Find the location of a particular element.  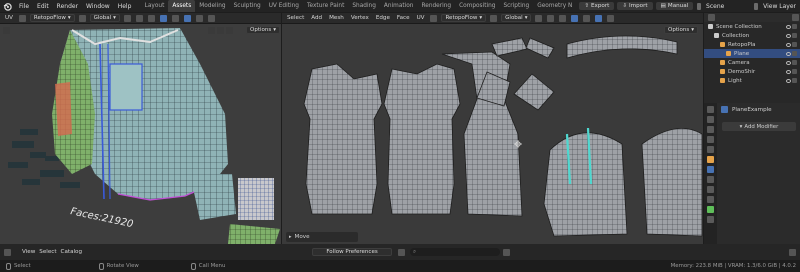

viewport-mode-dropdown: RetopoFlow ▾ is located at coordinates (52, 18).